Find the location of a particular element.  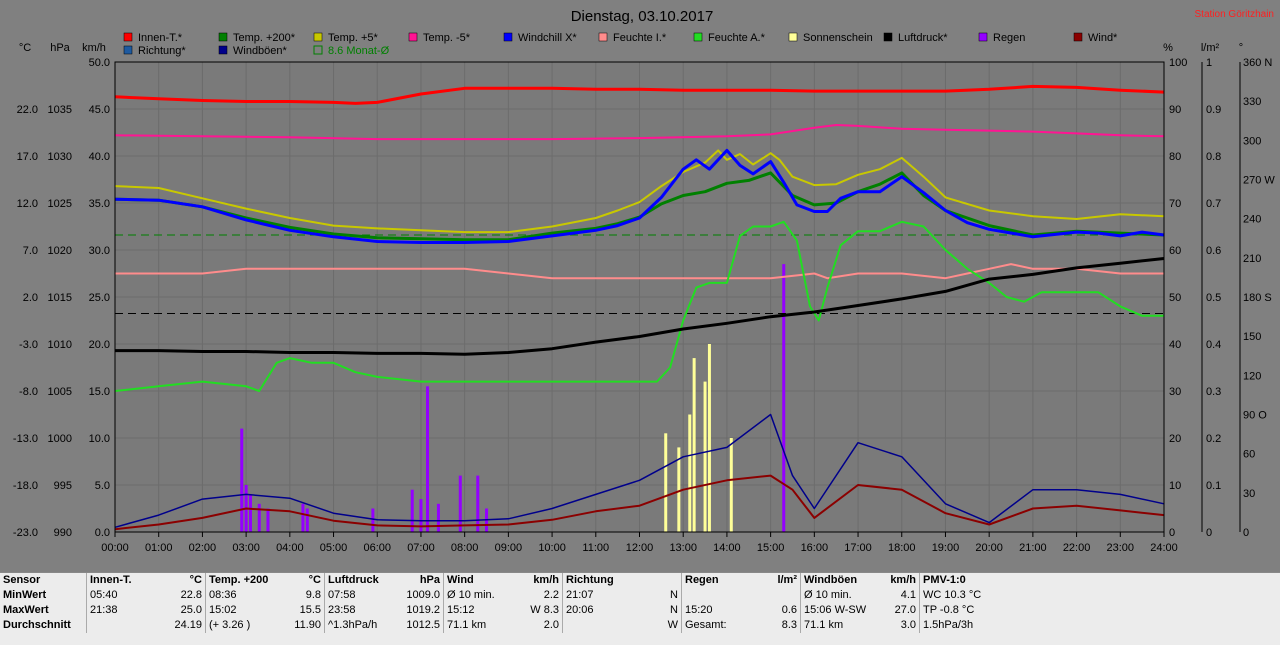

percent-tick-label: 70 is located at coordinates (1175, 204).